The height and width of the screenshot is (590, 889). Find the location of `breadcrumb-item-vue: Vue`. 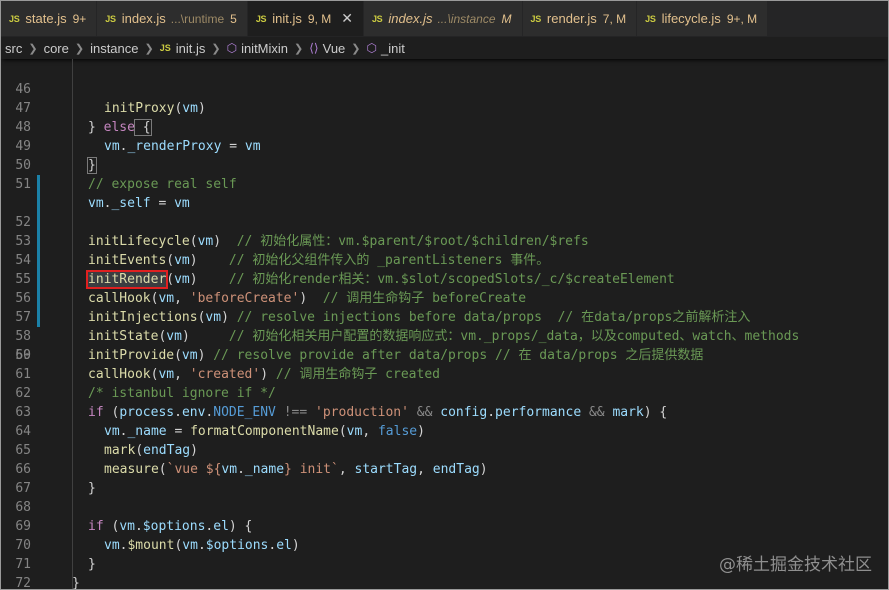

breadcrumb-item-vue: Vue is located at coordinates (334, 48).